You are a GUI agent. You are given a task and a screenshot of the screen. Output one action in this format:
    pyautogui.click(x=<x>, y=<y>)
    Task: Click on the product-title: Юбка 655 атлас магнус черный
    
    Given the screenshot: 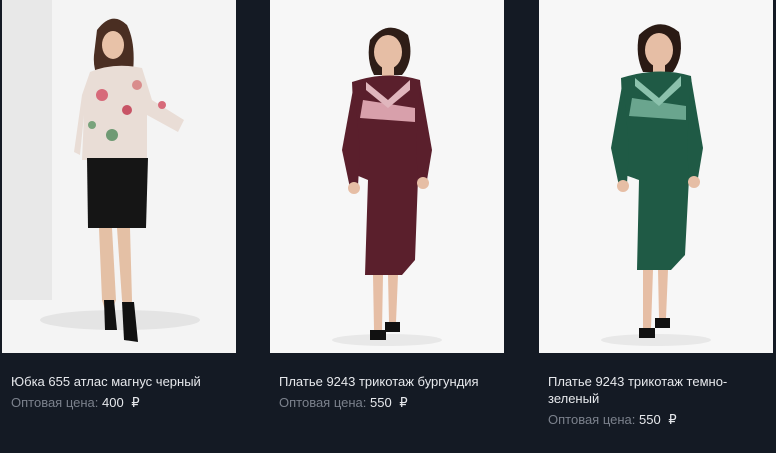 What is the action you would take?
    pyautogui.click(x=122, y=381)
    